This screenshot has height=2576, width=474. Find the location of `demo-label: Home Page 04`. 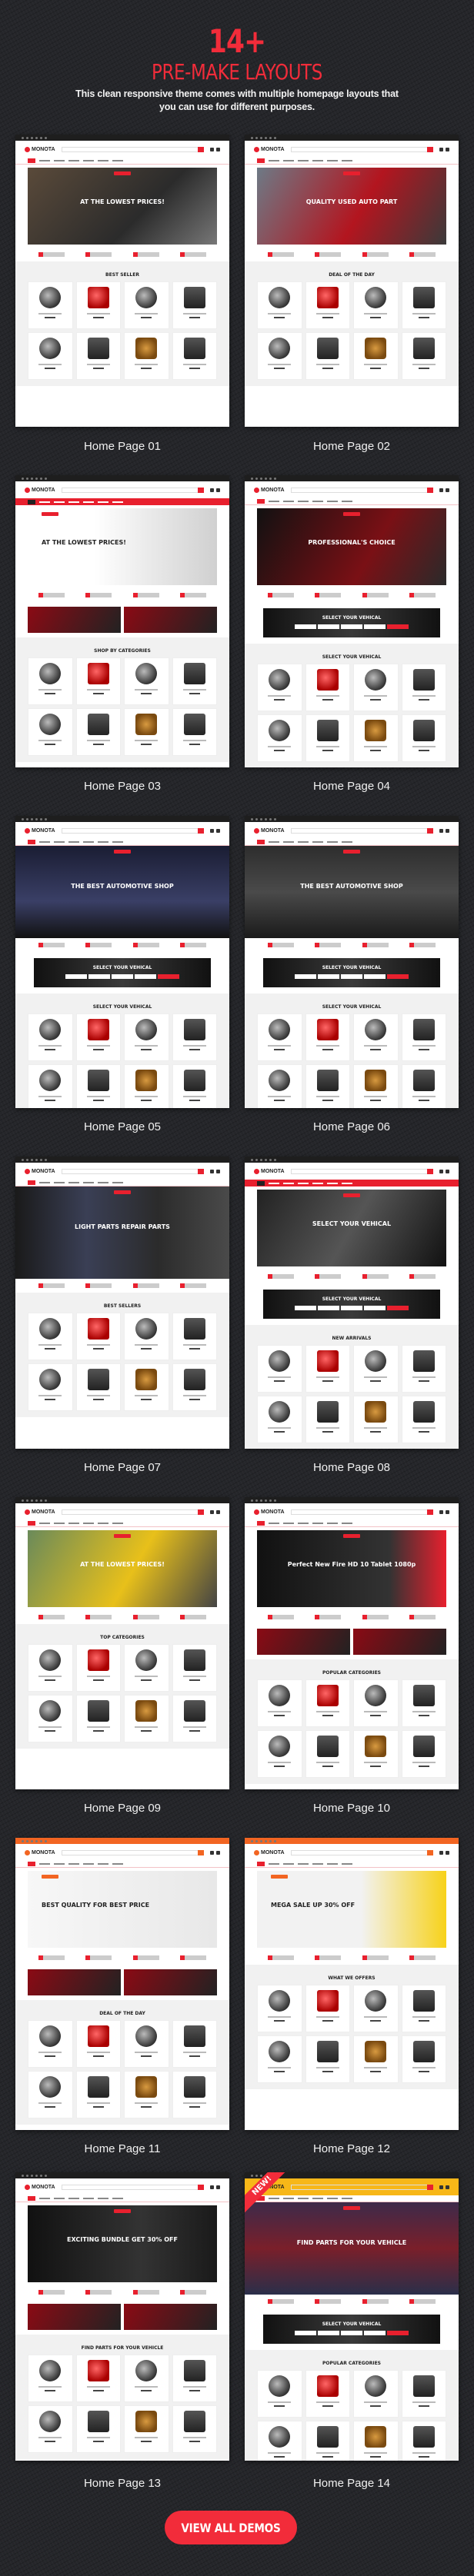

demo-label: Home Page 04 is located at coordinates (352, 787).